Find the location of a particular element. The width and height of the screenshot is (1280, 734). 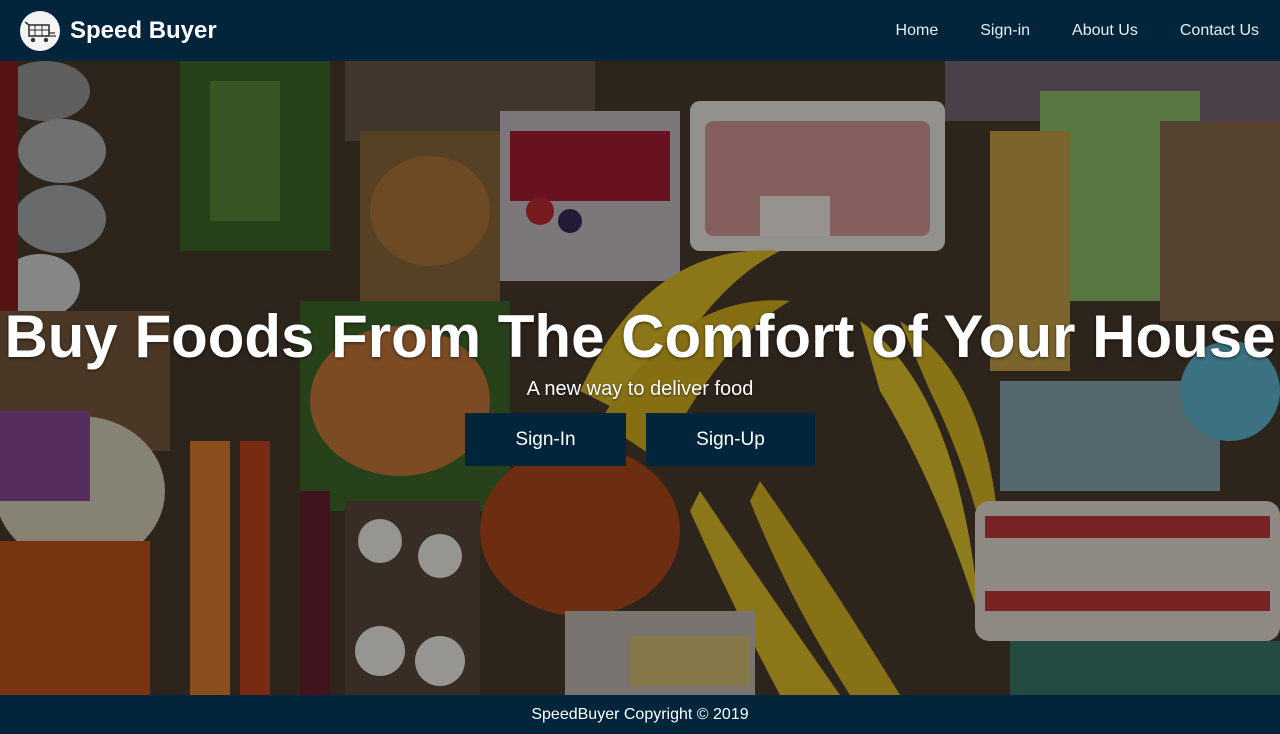

footer-copyright: SpeedBuyer Copyright © 2019 is located at coordinates (640, 714).